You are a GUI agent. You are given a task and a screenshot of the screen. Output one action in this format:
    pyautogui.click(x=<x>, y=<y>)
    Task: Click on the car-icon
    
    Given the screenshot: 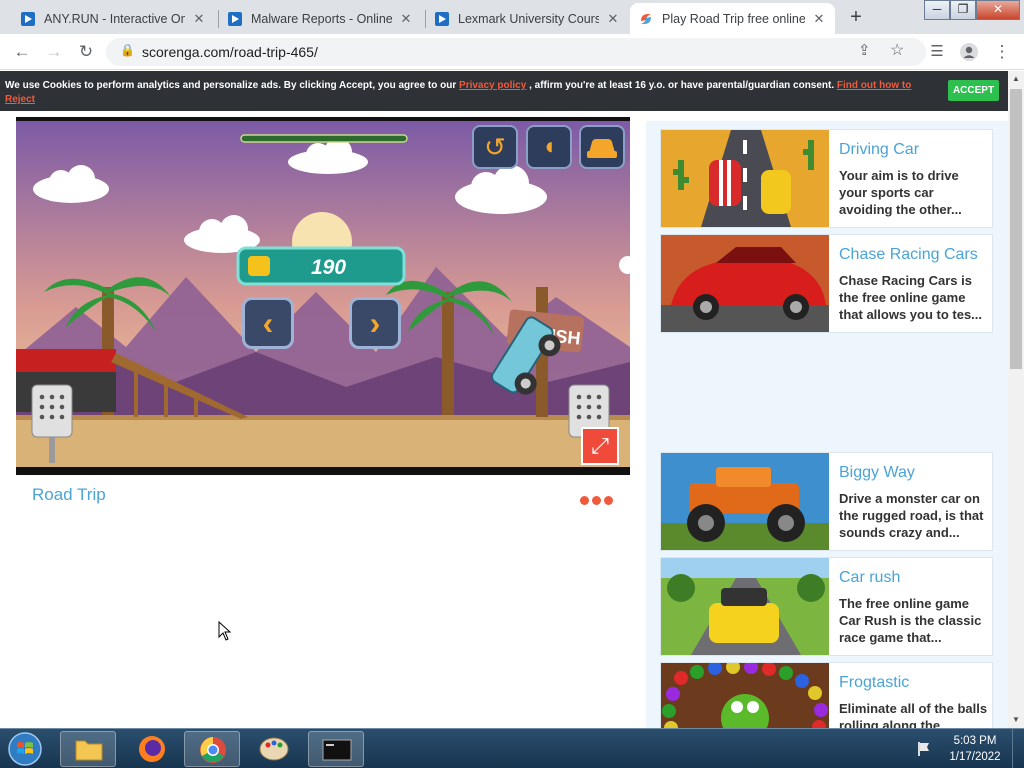 What is the action you would take?
    pyautogui.click(x=602, y=148)
    